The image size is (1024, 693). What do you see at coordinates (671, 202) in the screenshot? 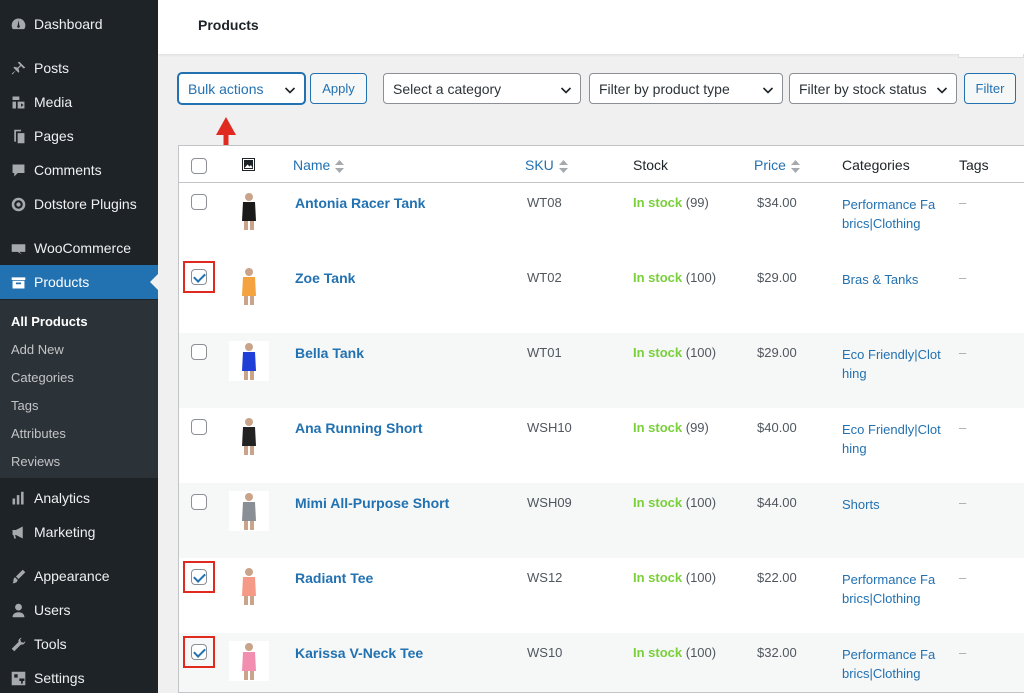
I see `product-stock: In stock (99)` at bounding box center [671, 202].